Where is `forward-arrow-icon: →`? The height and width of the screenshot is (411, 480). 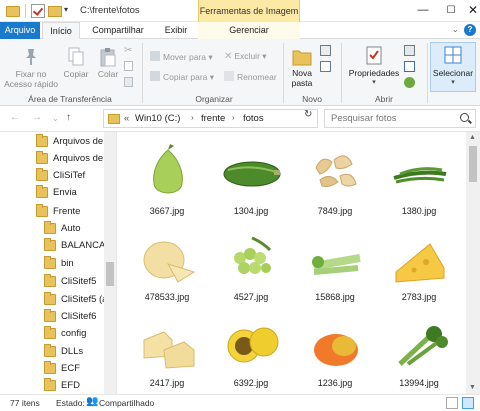
forward-arrow-icon: → is located at coordinates (37, 117).